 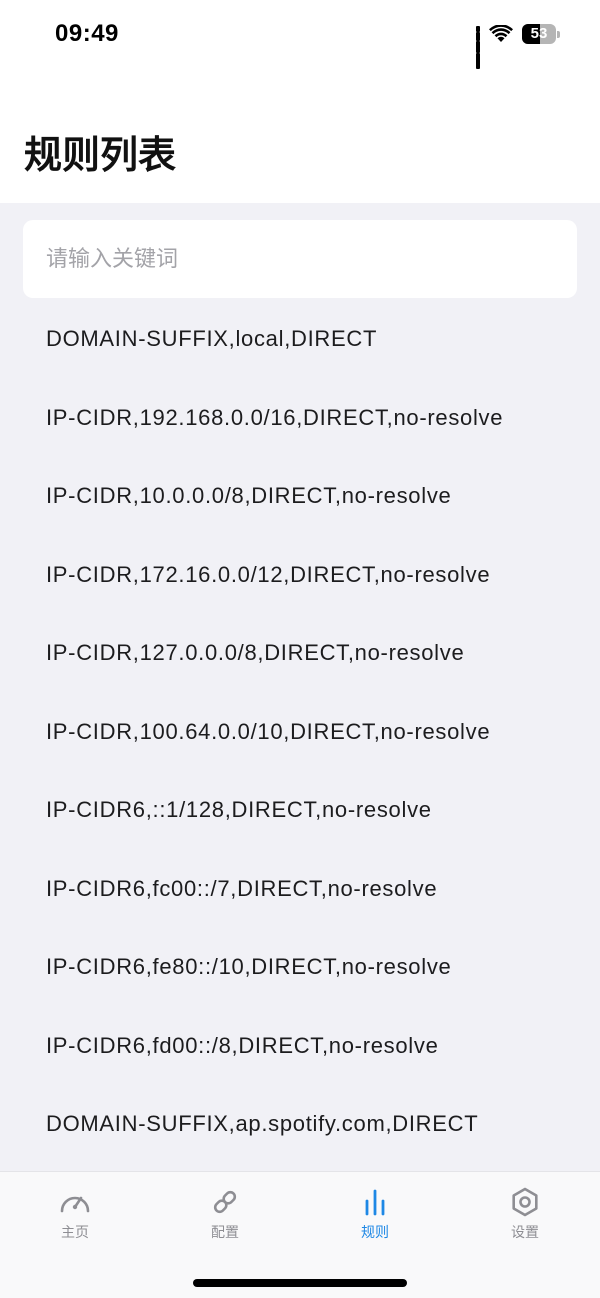 I want to click on rule-item: IP-CIDR,100.64.0.0/10,DIRECT,no-resolve, so click(x=300, y=732).